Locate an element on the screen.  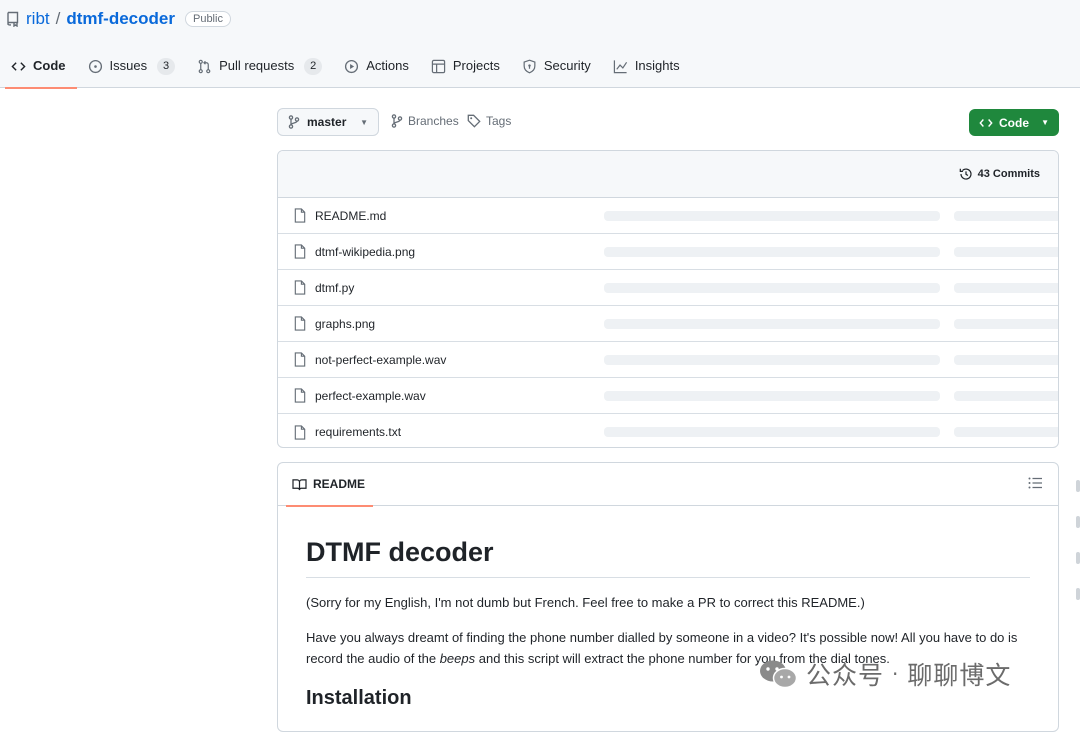
repo-icon is located at coordinates (13, 19).